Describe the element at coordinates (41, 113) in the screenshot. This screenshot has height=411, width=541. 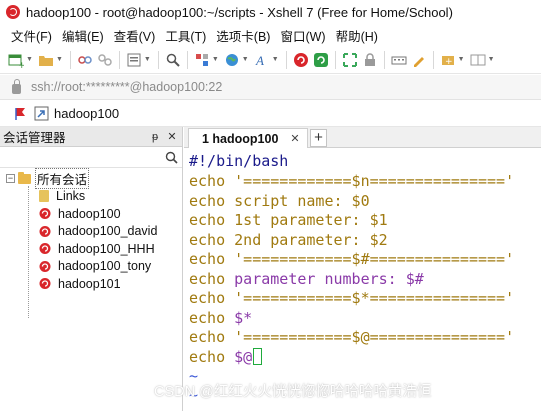
I see `session-link-icon` at that location.